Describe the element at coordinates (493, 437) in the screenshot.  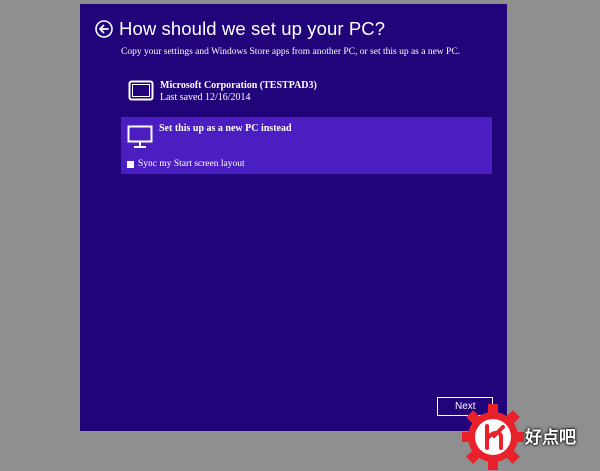
I see `gear-logo-icon` at that location.